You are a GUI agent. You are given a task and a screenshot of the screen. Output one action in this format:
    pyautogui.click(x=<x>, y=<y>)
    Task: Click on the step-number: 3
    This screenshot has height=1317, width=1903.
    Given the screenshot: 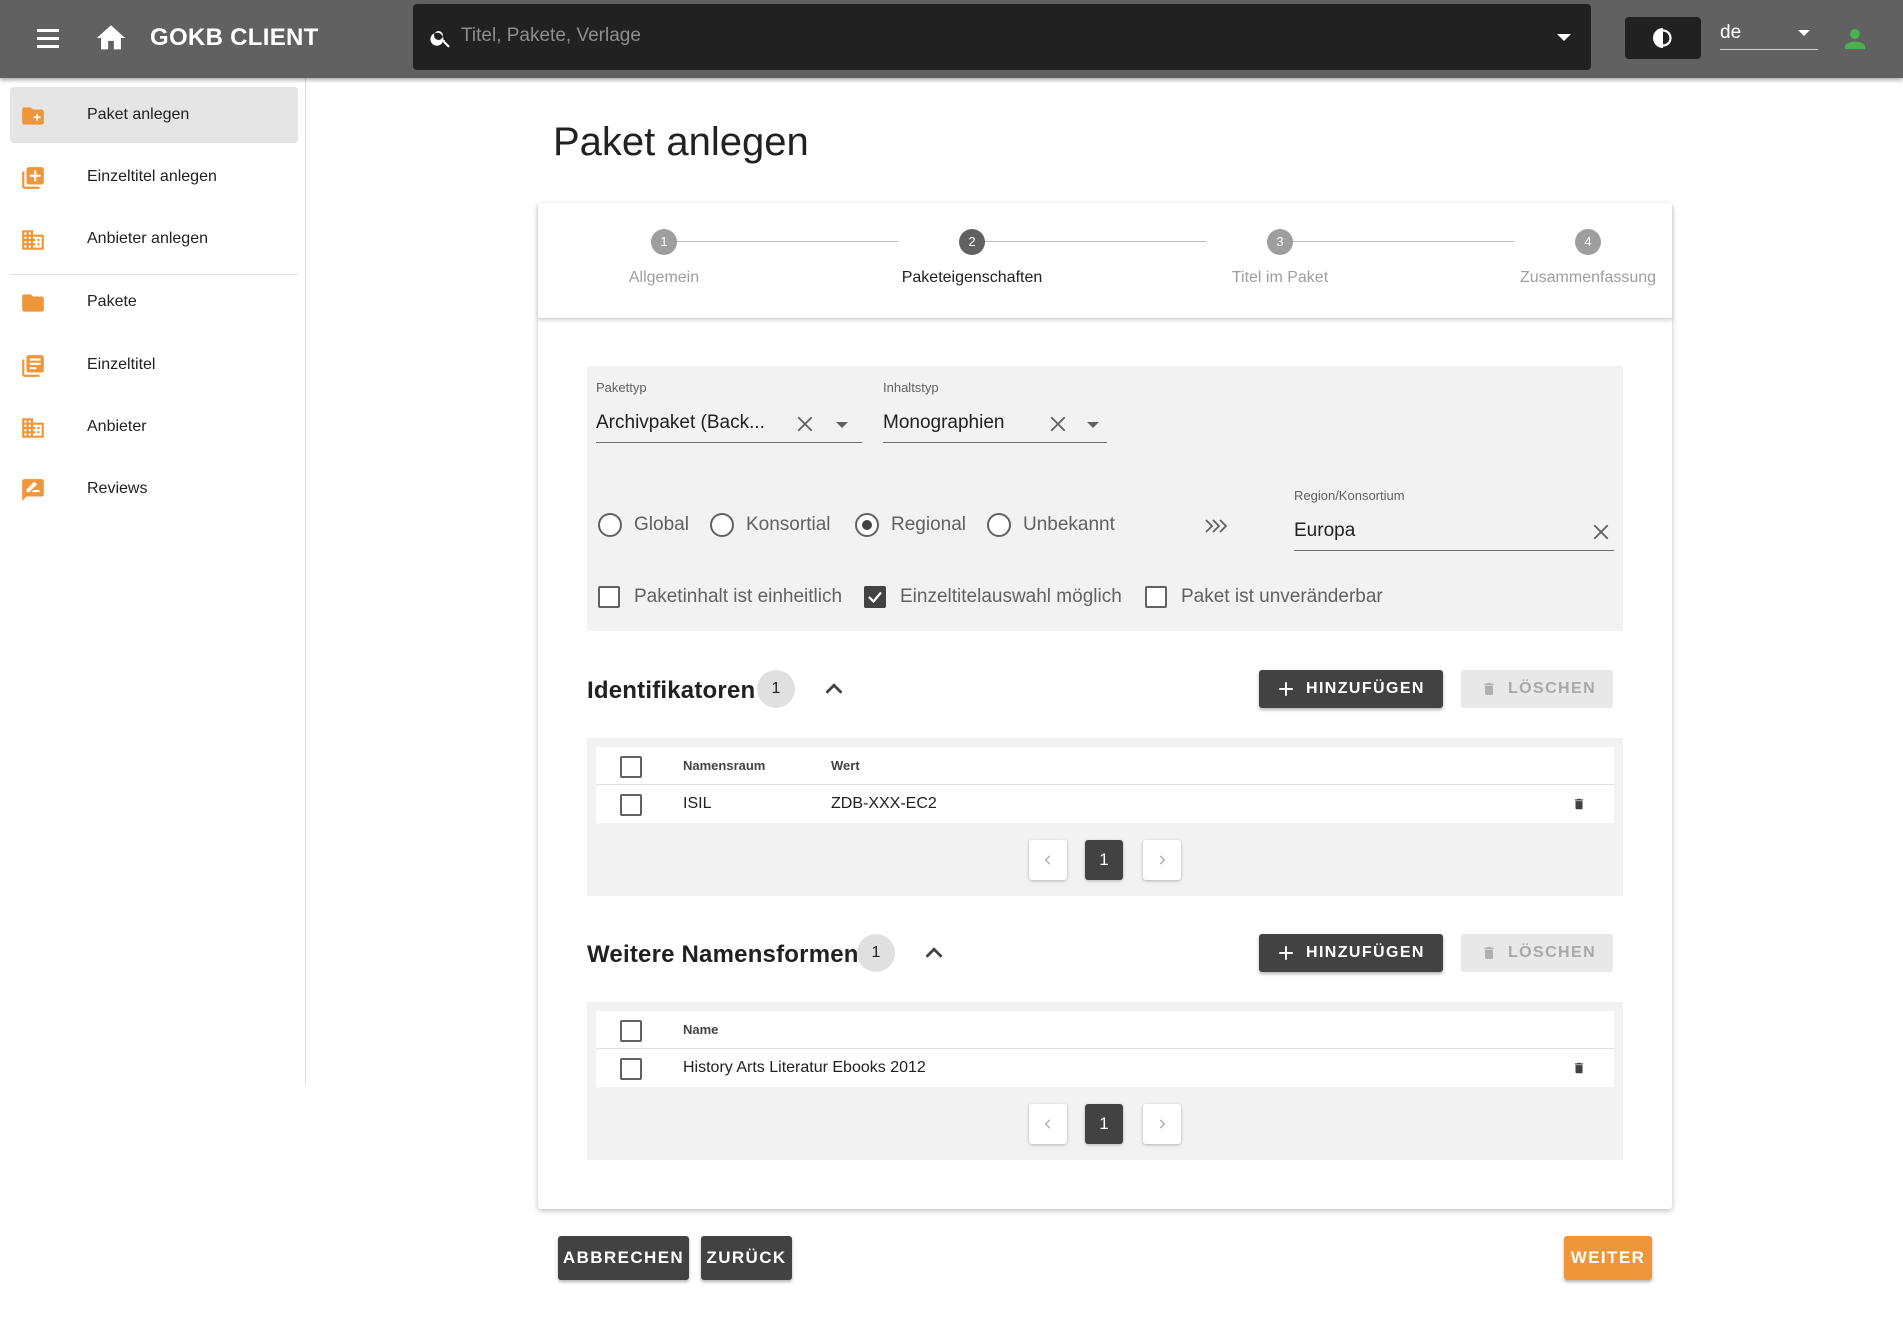 What is the action you would take?
    pyautogui.click(x=1280, y=242)
    